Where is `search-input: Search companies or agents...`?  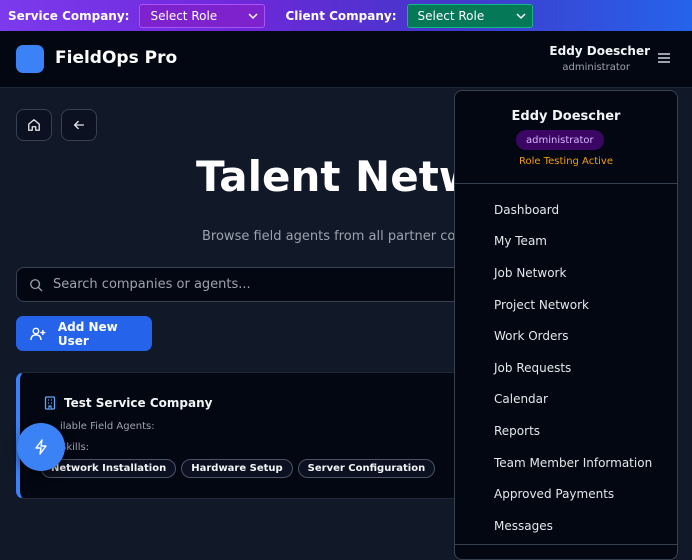
search-input: Search companies or agents... is located at coordinates (152, 284).